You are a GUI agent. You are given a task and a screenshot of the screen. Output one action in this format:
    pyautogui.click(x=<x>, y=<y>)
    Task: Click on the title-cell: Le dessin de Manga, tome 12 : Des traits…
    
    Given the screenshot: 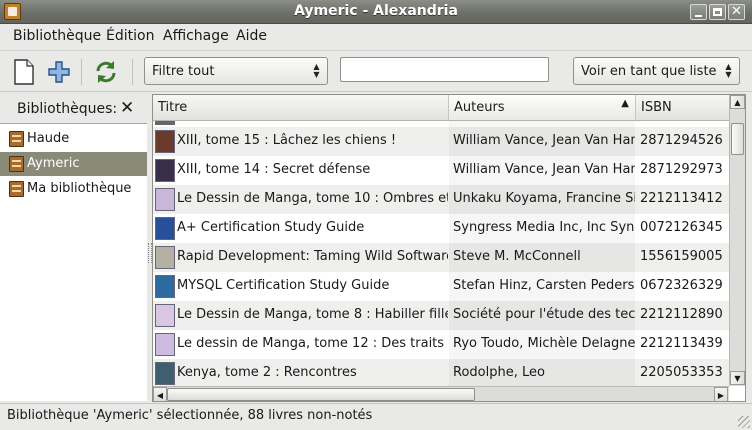 What is the action you would take?
    pyautogui.click(x=312, y=343)
    